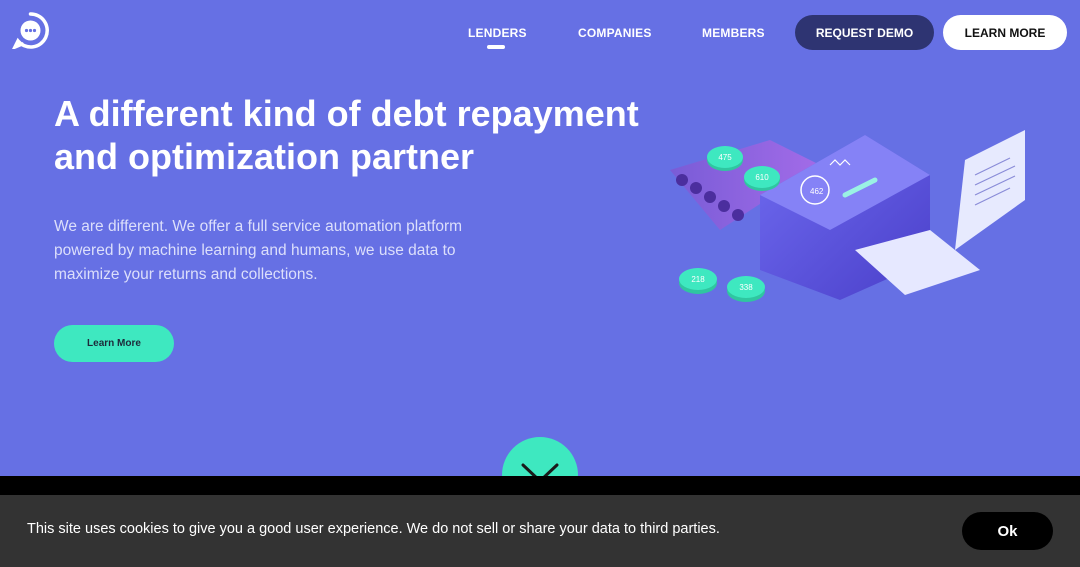 The height and width of the screenshot is (567, 1080). I want to click on coin-value: 218, so click(698, 279).